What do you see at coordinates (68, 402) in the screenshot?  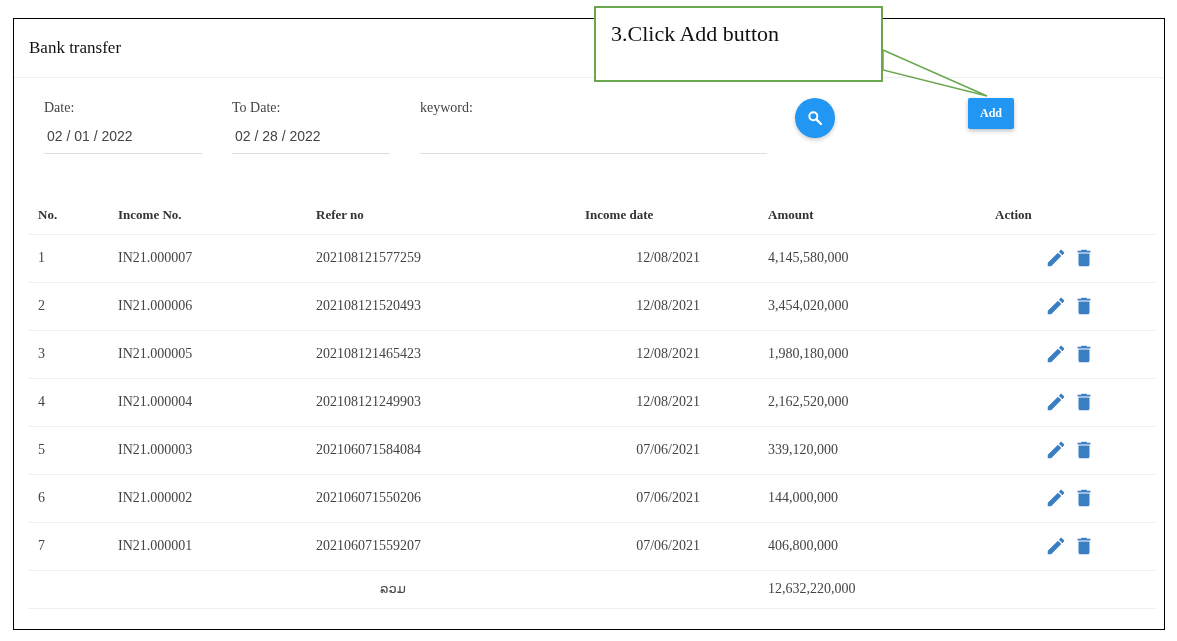 I see `table-cell: 4` at bounding box center [68, 402].